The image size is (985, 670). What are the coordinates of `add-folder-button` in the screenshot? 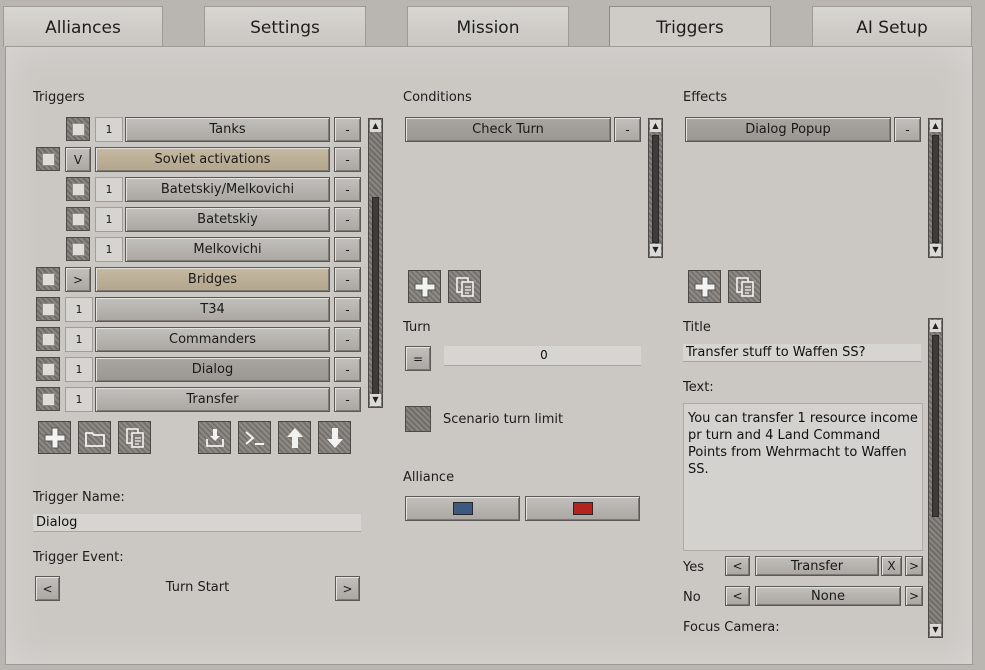 It's located at (94, 437).